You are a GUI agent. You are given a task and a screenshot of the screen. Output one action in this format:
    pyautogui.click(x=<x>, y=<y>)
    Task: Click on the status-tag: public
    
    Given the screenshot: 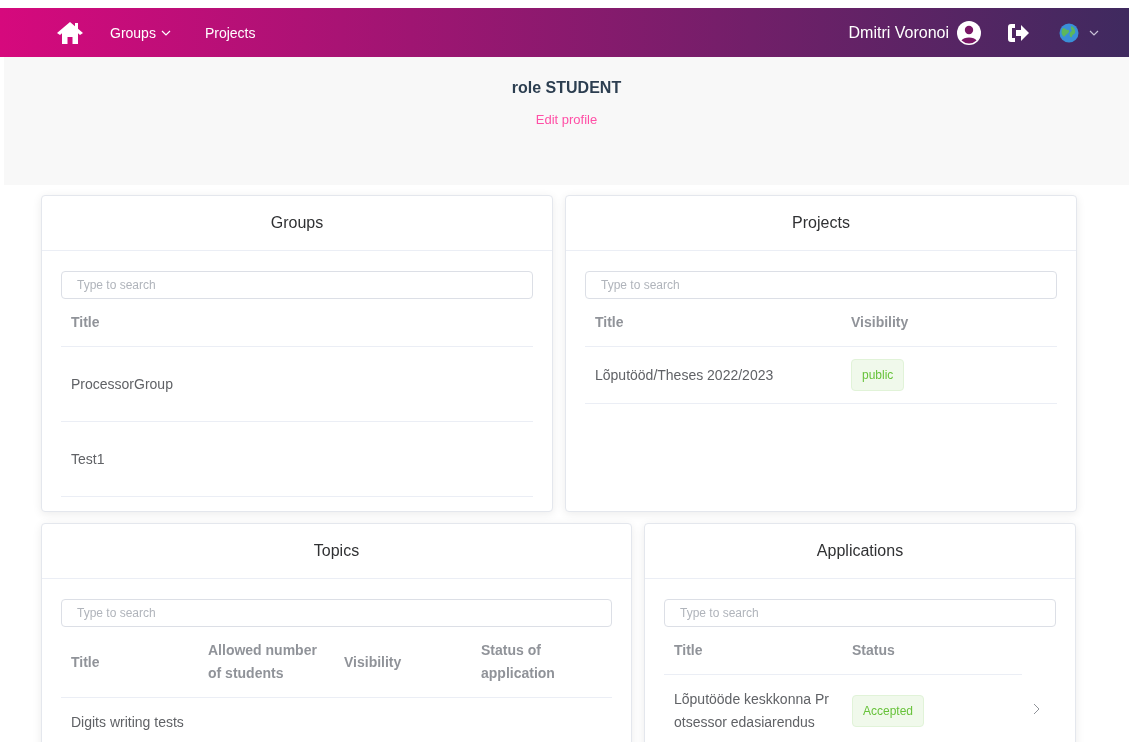 What is the action you would take?
    pyautogui.click(x=878, y=375)
    